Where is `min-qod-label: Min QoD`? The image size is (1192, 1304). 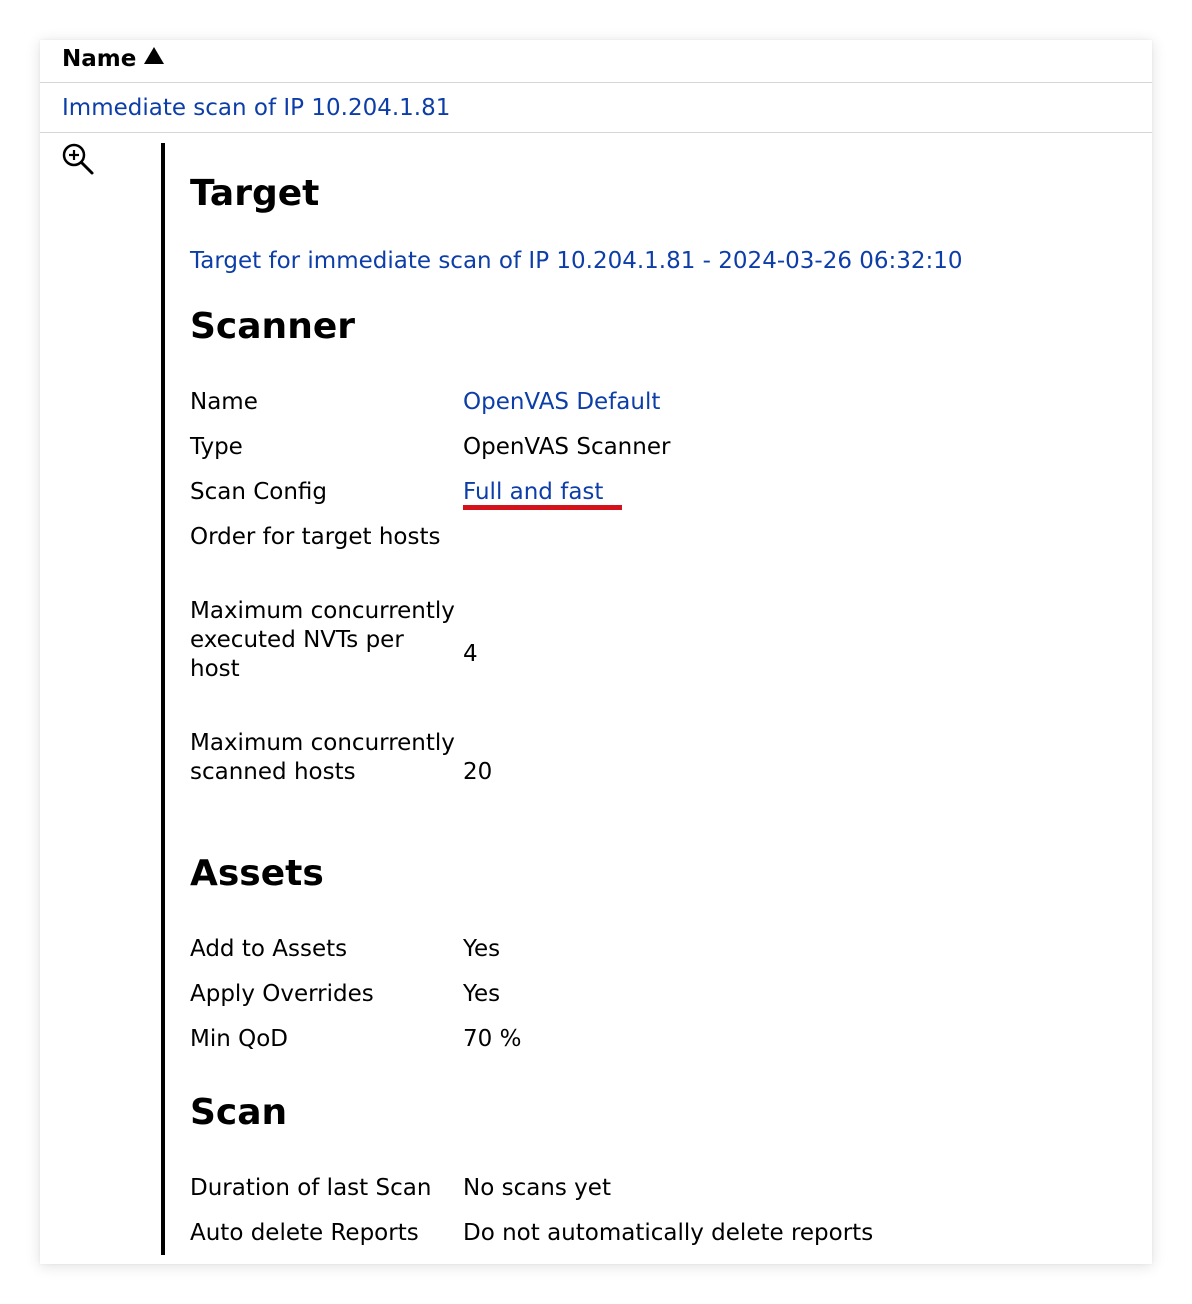 min-qod-label: Min QoD is located at coordinates (239, 1039).